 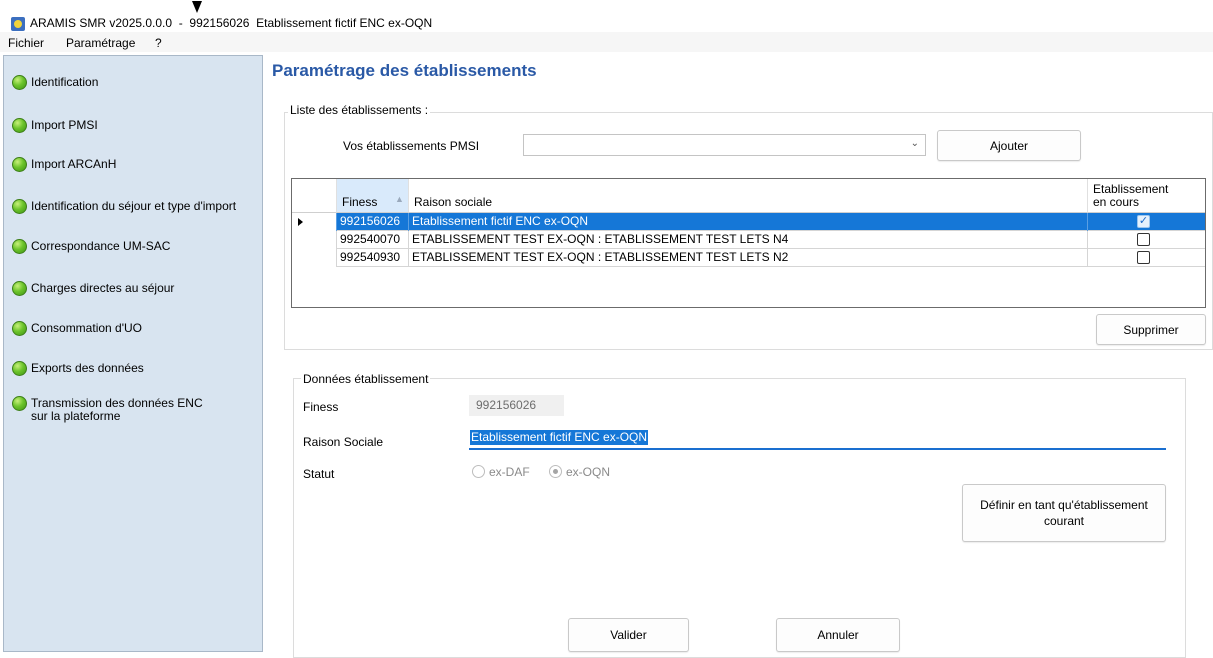 I want to click on sidebar-item-label-line1: Transmission des données ENC, so click(x=117, y=403).